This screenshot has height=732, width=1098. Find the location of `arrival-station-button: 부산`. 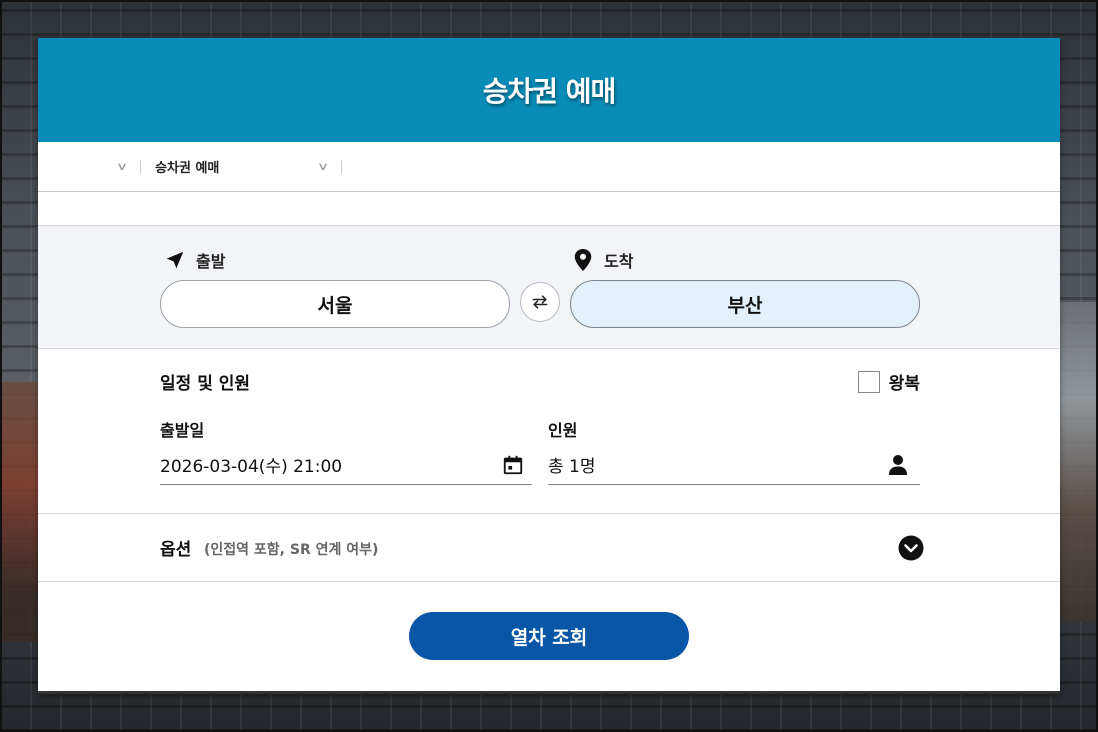

arrival-station-button: 부산 is located at coordinates (745, 304).